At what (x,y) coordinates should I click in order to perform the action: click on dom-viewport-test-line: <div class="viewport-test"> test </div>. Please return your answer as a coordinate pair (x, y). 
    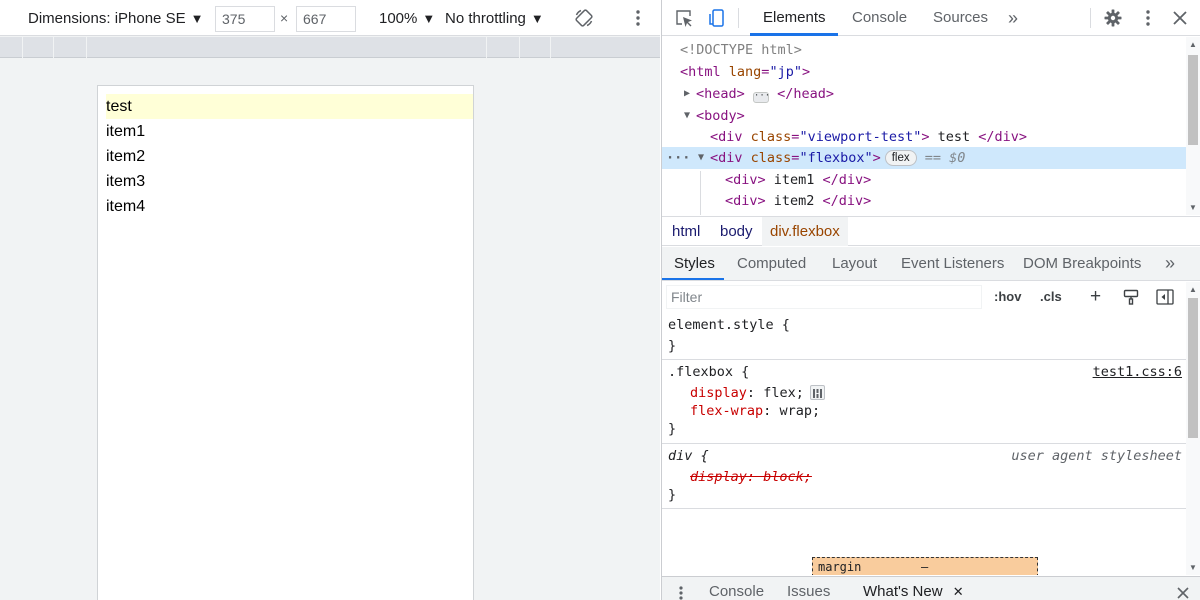
    Looking at the image, I should click on (924, 137).